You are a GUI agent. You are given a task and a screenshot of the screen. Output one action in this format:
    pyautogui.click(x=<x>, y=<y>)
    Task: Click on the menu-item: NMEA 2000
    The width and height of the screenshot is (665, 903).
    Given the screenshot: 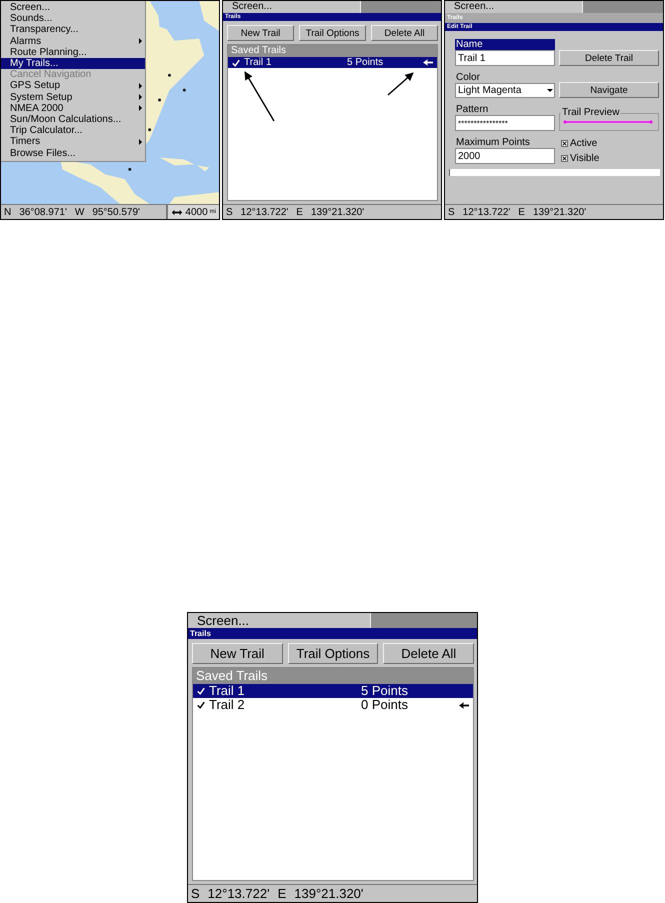 What is the action you would take?
    pyautogui.click(x=73, y=108)
    